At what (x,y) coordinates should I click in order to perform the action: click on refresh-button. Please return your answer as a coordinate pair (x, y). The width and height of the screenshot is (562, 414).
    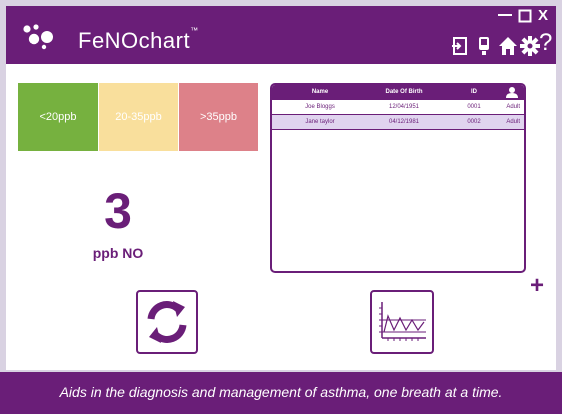
    Looking at the image, I should click on (167, 322).